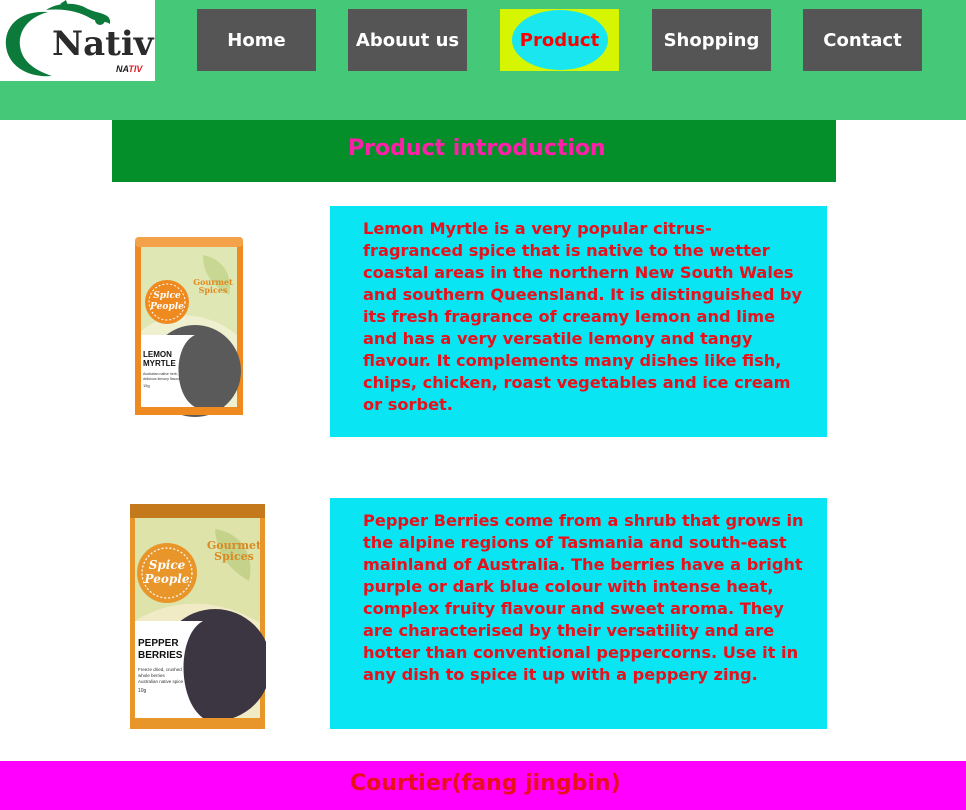 The height and width of the screenshot is (810, 966). What do you see at coordinates (256, 40) in the screenshot?
I see `nav-home-button: Home` at bounding box center [256, 40].